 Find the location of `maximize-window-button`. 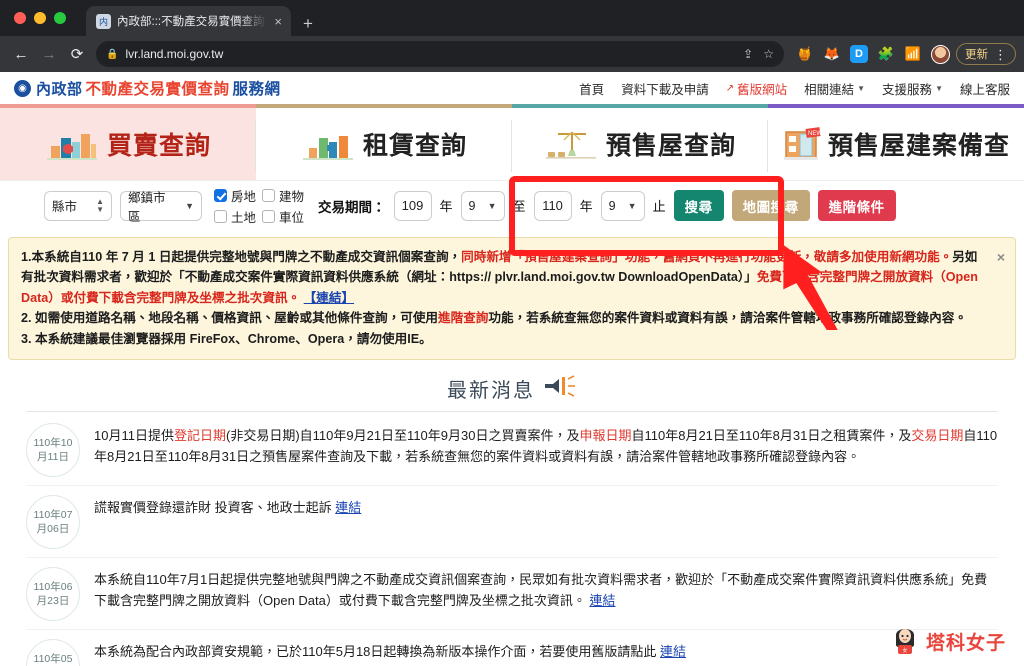

maximize-window-button is located at coordinates (60, 18).